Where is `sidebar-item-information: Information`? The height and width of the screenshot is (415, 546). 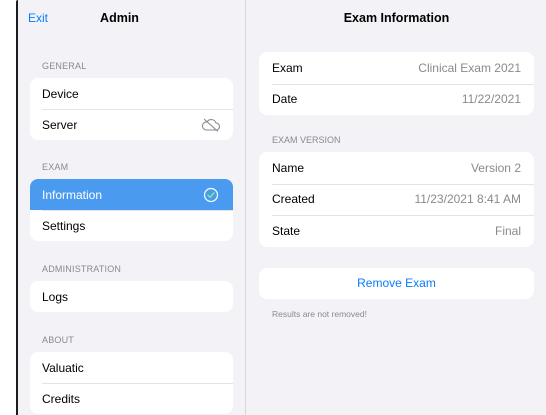 sidebar-item-information: Information is located at coordinates (131, 194).